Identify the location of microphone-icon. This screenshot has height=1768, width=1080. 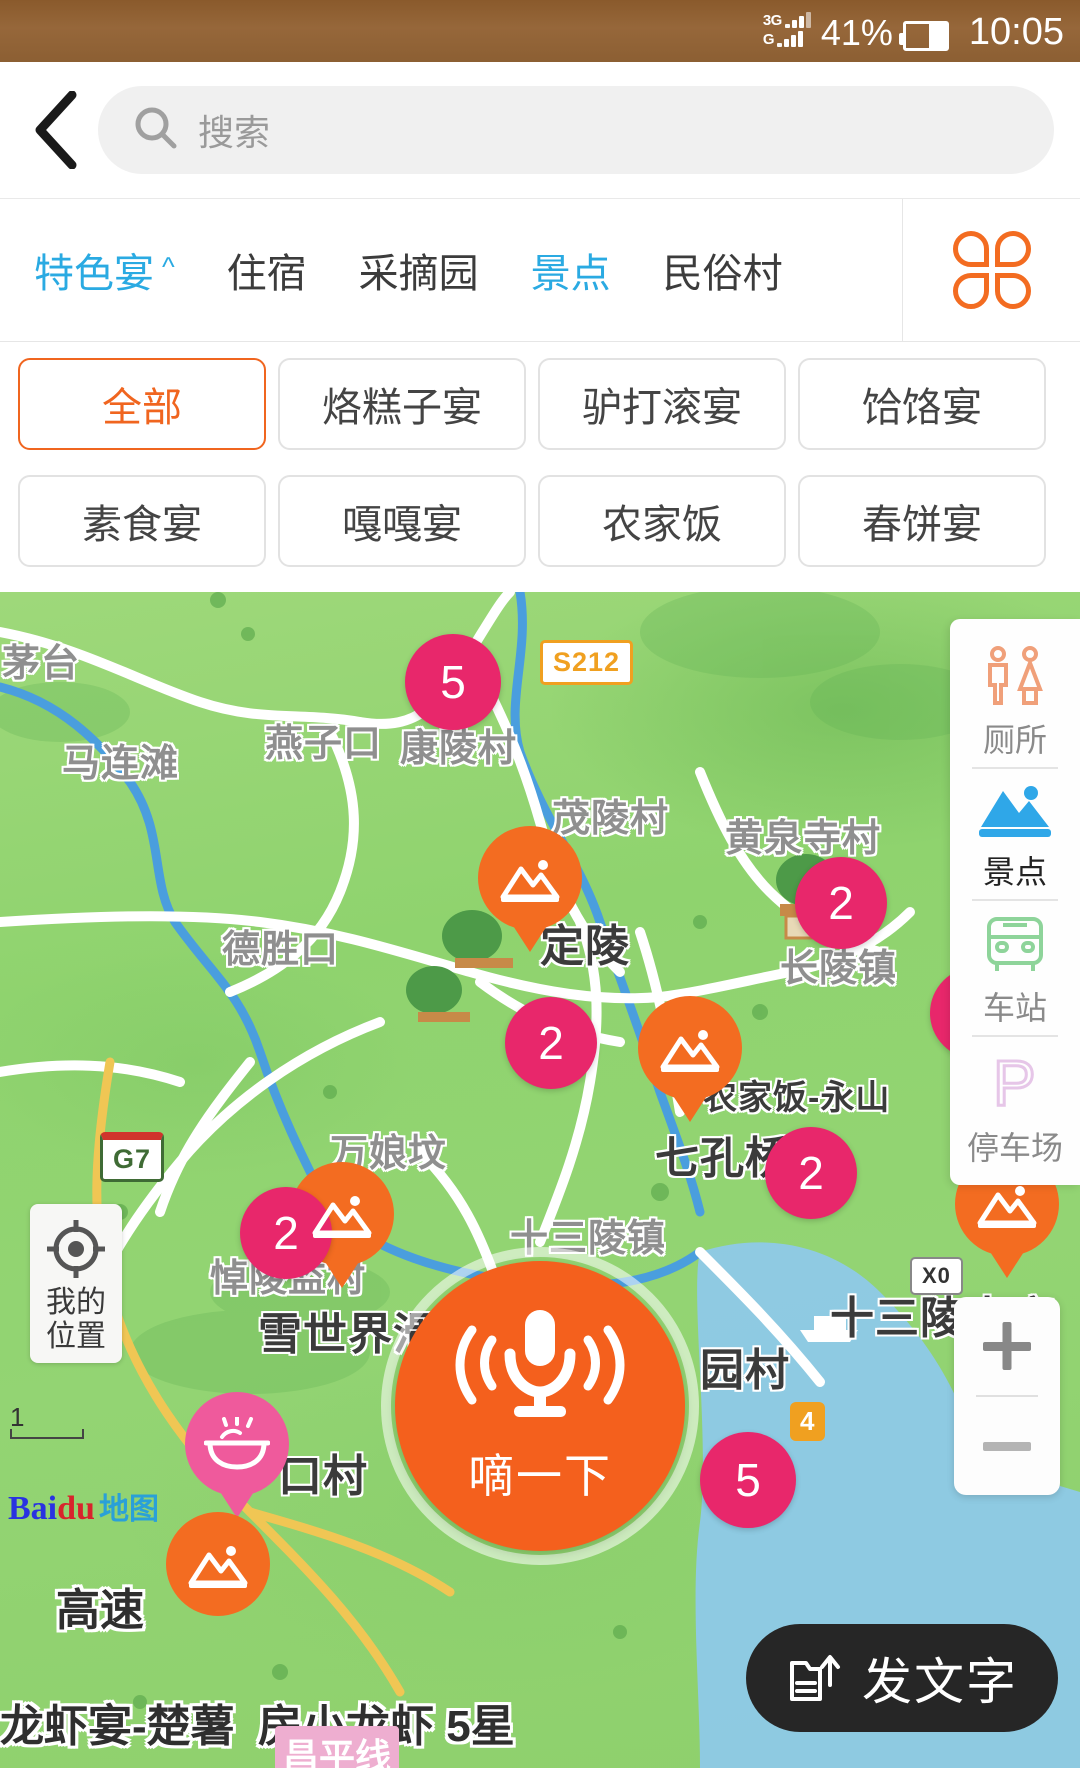
(540, 1363).